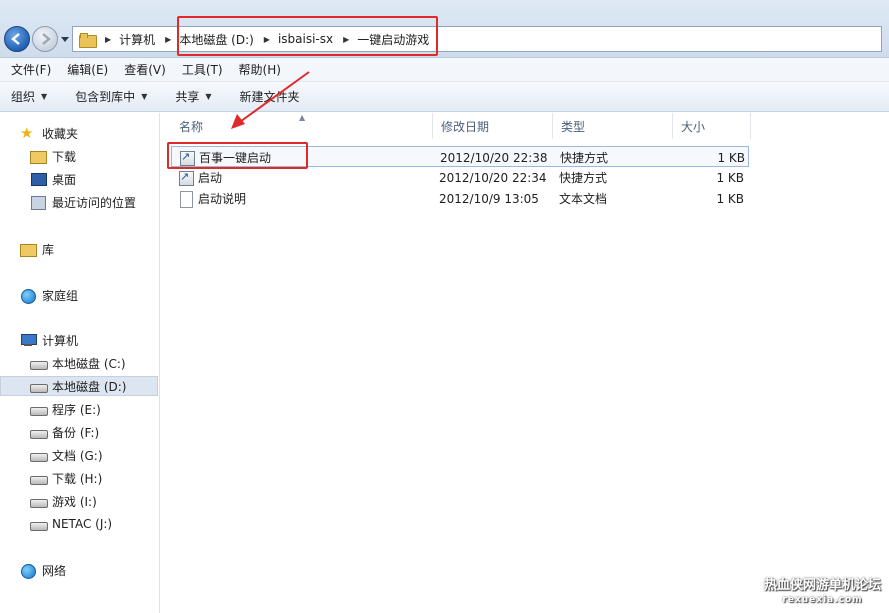 The image size is (889, 613). I want to click on nav-favorites-label: 收藏夹, so click(60, 133).